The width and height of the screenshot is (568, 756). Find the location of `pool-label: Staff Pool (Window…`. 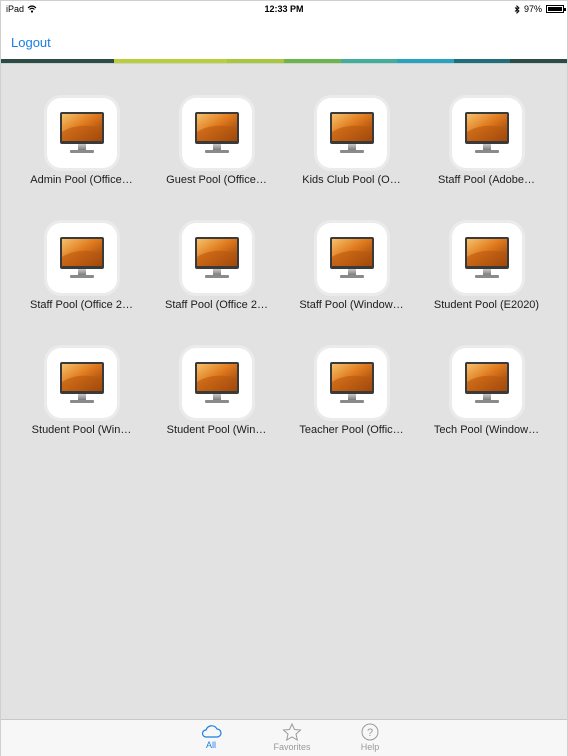

pool-label: Staff Pool (Window… is located at coordinates (351, 305).